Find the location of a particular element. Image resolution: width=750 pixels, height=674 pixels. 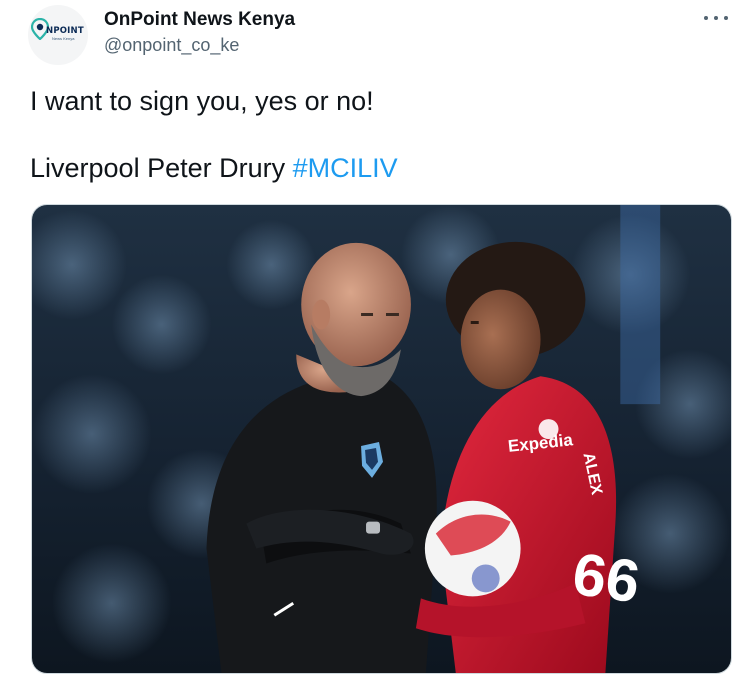

tweet-text-line-1: I want to sign you, yes or no! is located at coordinates (202, 101).